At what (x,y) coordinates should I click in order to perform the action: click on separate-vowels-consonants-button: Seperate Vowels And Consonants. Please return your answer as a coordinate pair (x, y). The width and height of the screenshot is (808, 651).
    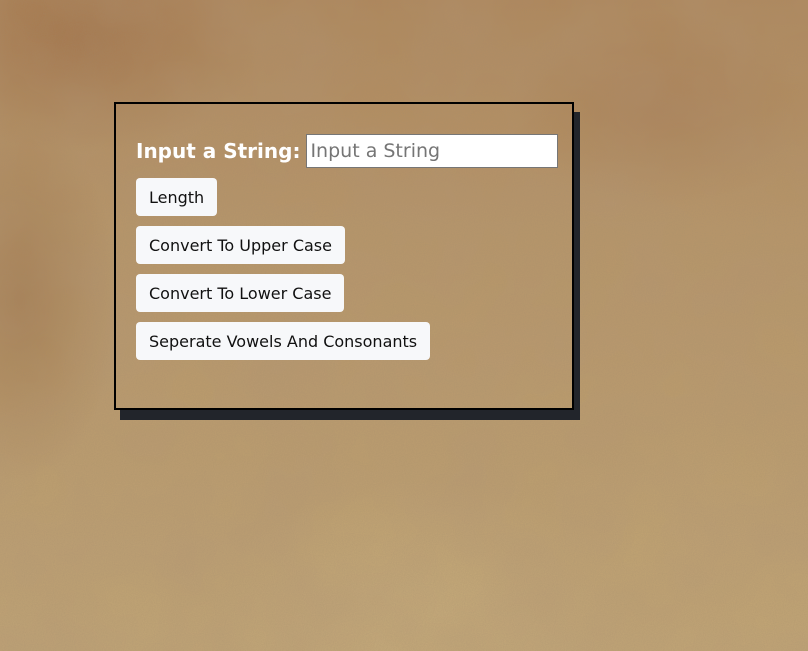
    Looking at the image, I should click on (283, 341).